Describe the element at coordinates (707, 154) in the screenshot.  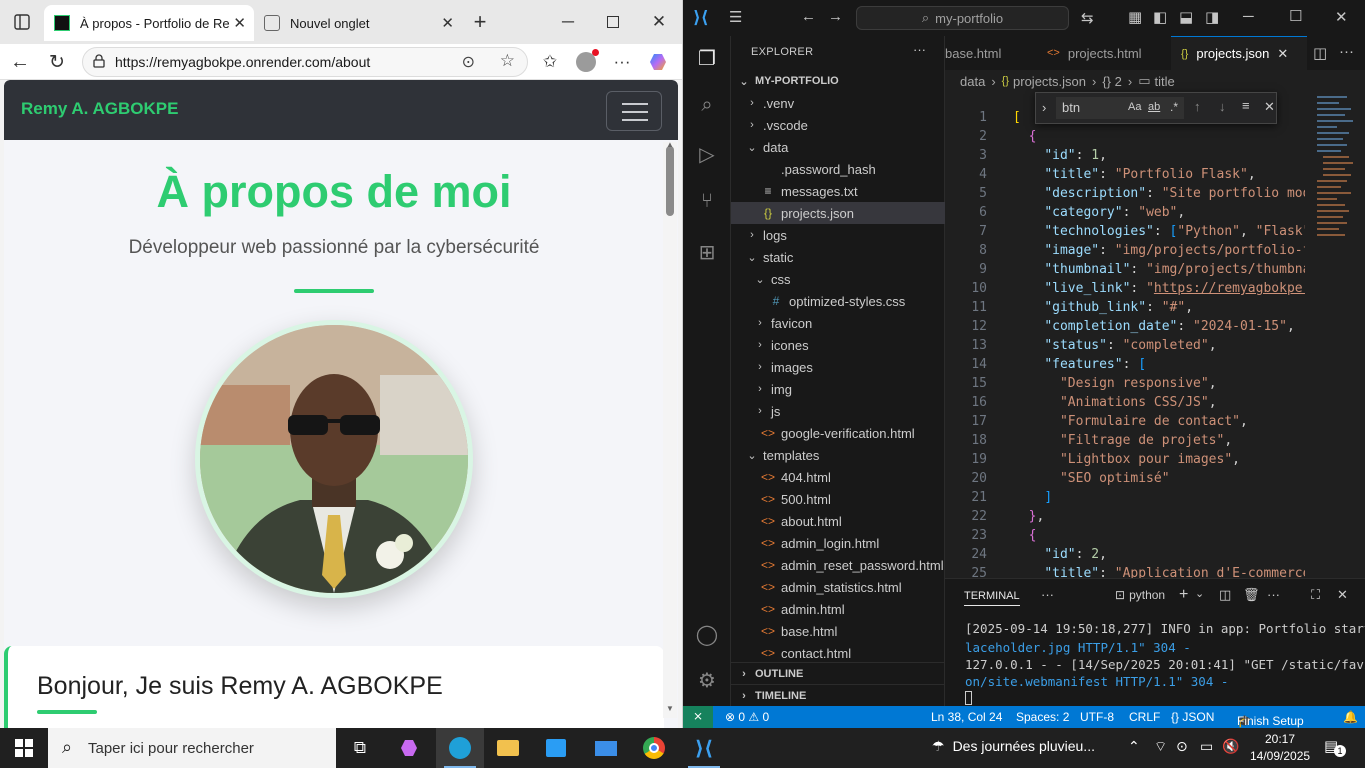
I see `run-debug-icon: ▷` at that location.